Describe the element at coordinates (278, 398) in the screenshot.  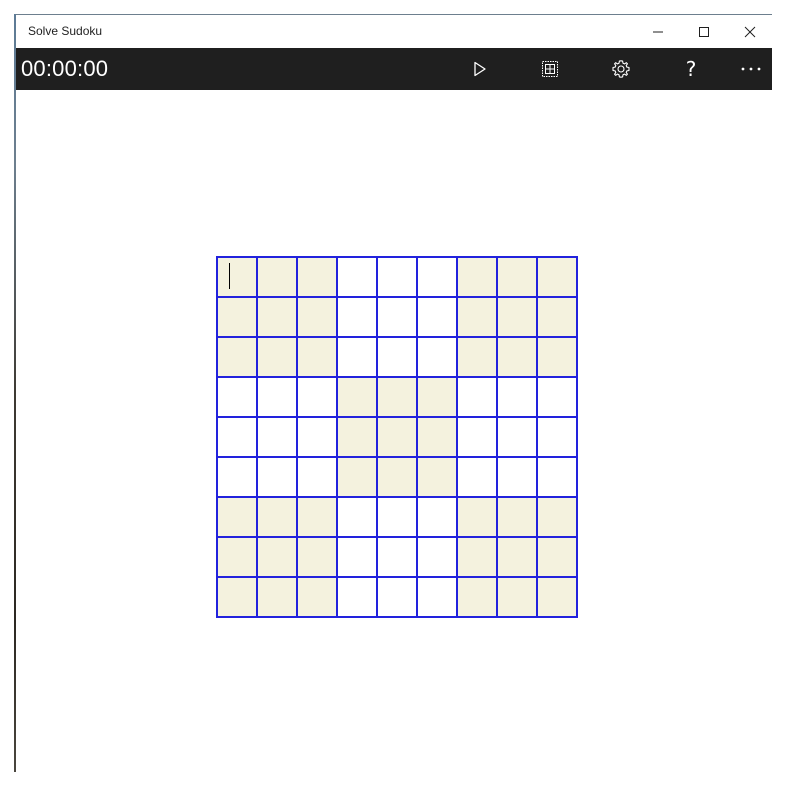
I see `sudoku-cell-r4-c2` at that location.